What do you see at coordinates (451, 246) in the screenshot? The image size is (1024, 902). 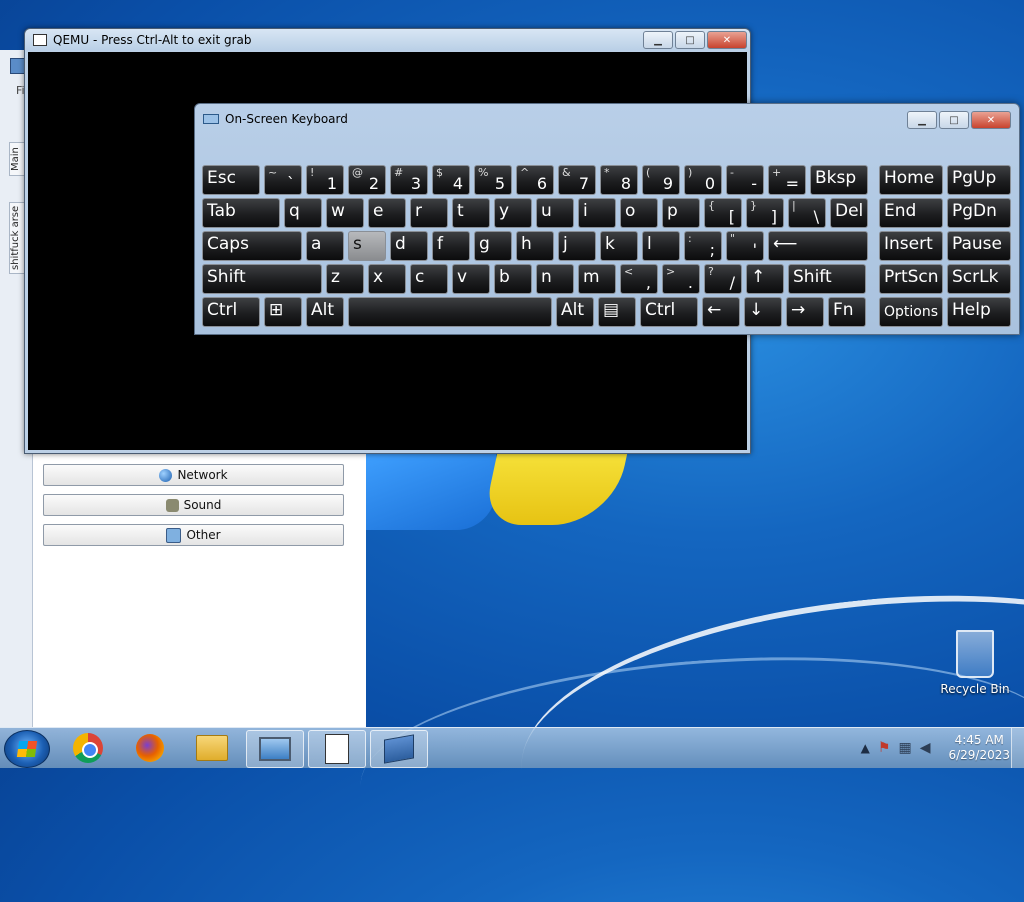 I see `key-f: f` at bounding box center [451, 246].